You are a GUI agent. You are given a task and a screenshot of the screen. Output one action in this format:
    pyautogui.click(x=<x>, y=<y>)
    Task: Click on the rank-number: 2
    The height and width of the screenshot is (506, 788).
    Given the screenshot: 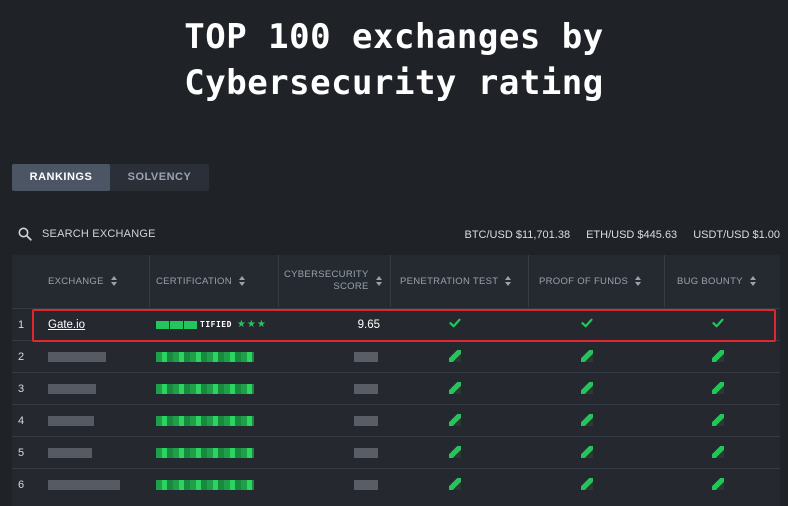 What is the action you would take?
    pyautogui.click(x=21, y=356)
    